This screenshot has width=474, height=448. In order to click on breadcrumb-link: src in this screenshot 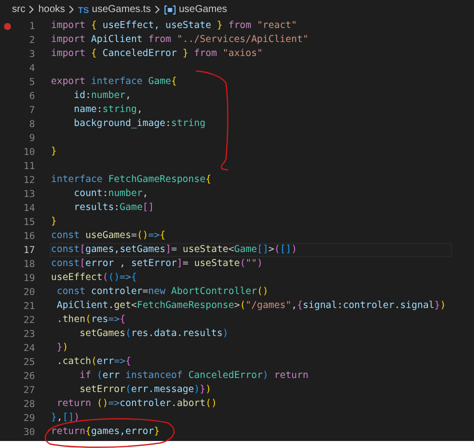, I will do `click(19, 9)`.